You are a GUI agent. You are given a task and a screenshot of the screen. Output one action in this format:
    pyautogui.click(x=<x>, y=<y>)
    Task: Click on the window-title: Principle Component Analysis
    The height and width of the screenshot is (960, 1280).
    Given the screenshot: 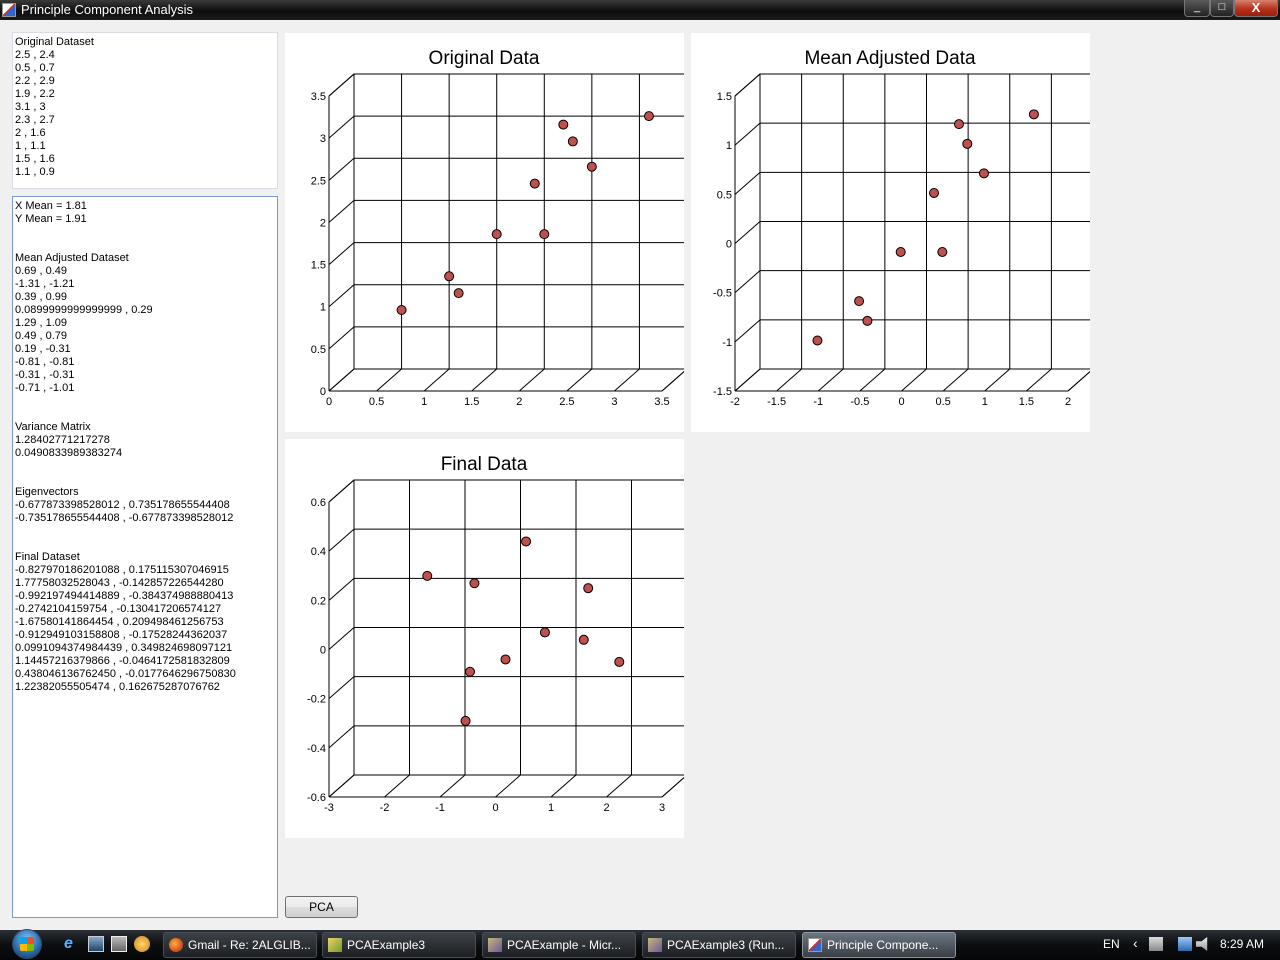 What is the action you would take?
    pyautogui.click(x=107, y=9)
    